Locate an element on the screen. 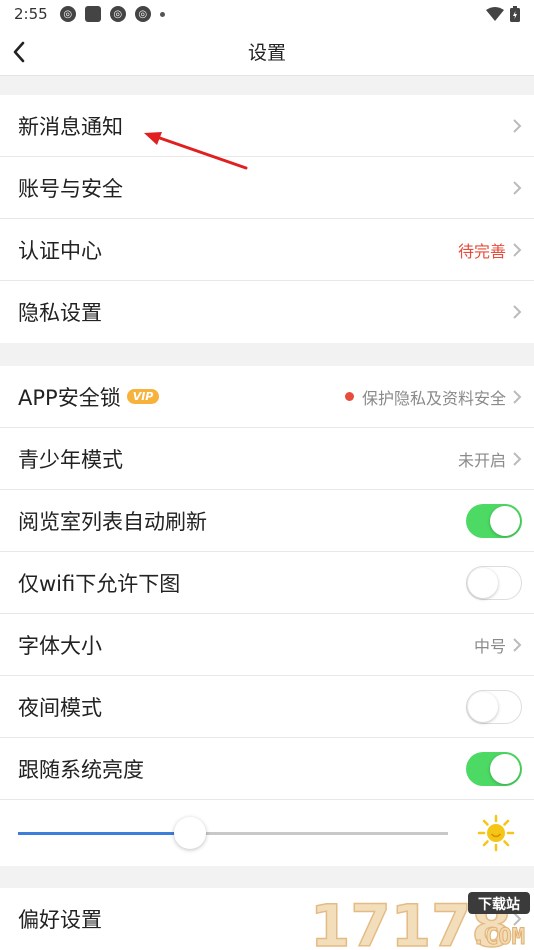 The width and height of the screenshot is (534, 950). brightness-slider-fill is located at coordinates (104, 833).